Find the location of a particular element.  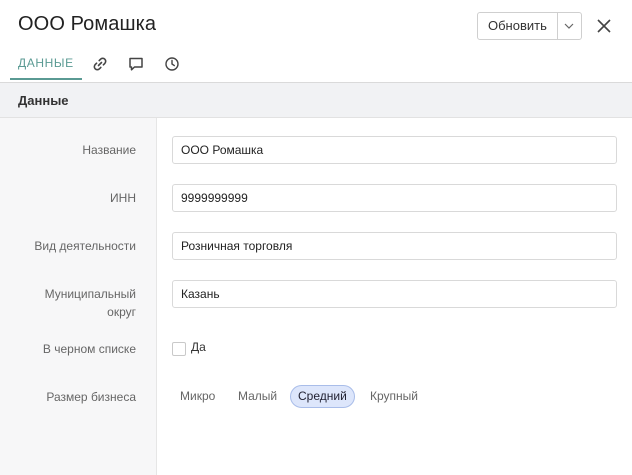

page-title: ООО Ромашка is located at coordinates (87, 24).